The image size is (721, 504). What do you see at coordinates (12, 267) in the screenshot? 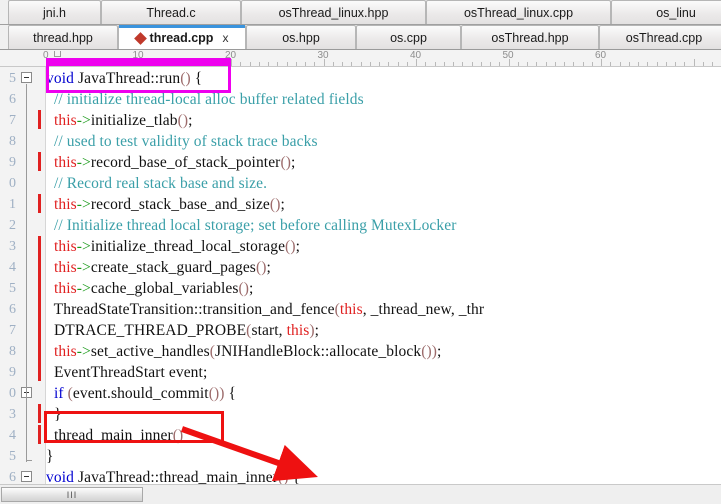
I see `line-number: 4` at bounding box center [12, 267].